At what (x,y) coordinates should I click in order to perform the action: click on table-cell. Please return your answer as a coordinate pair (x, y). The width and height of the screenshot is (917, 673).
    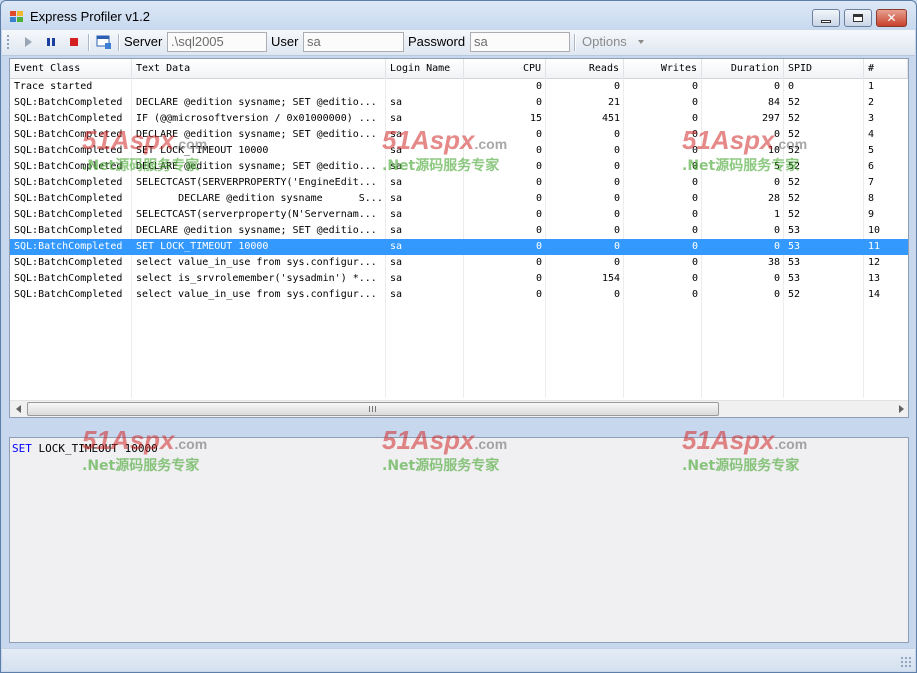
    Looking at the image, I should click on (425, 87).